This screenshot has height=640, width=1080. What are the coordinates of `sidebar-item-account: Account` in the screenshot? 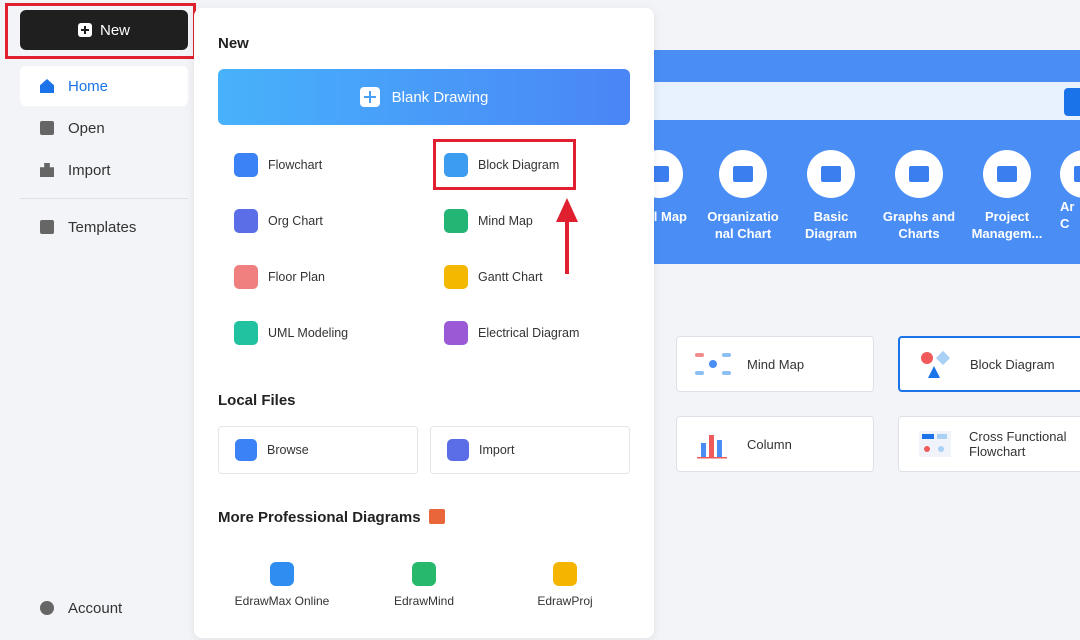 It's located at (104, 608).